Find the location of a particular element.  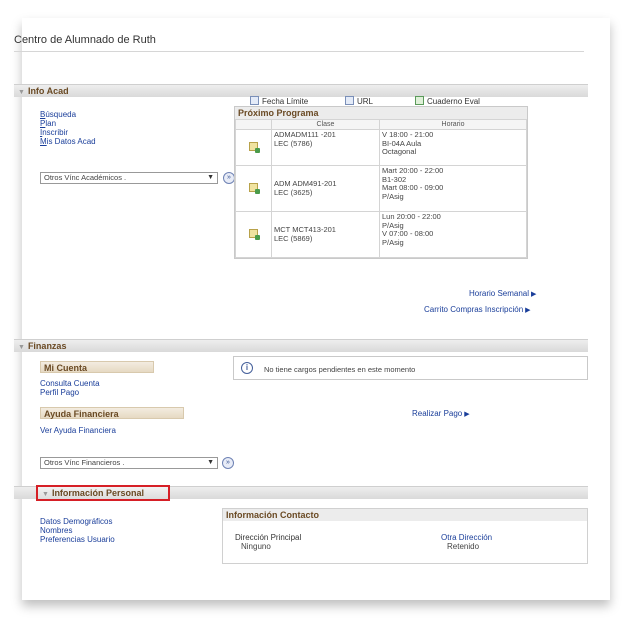

section-personal-label: Información Personal is located at coordinates (97, 493).